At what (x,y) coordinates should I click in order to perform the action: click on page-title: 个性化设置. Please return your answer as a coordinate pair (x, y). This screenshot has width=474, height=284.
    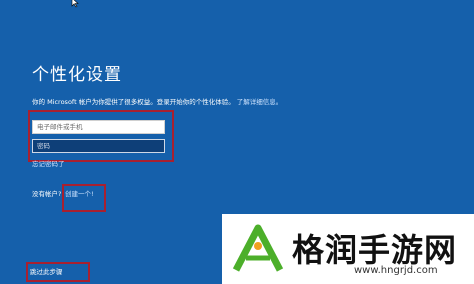
    Looking at the image, I should click on (77, 75).